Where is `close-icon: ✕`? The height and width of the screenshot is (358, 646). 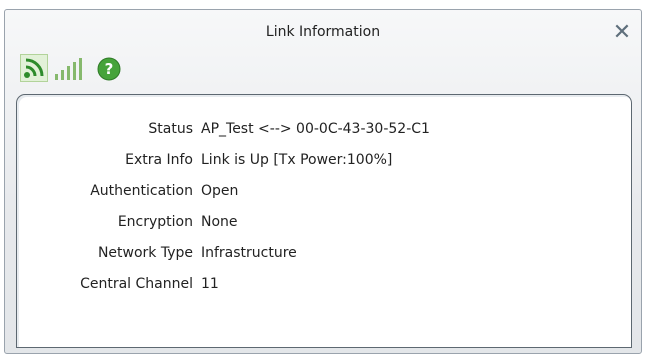
close-icon: ✕ is located at coordinates (622, 33).